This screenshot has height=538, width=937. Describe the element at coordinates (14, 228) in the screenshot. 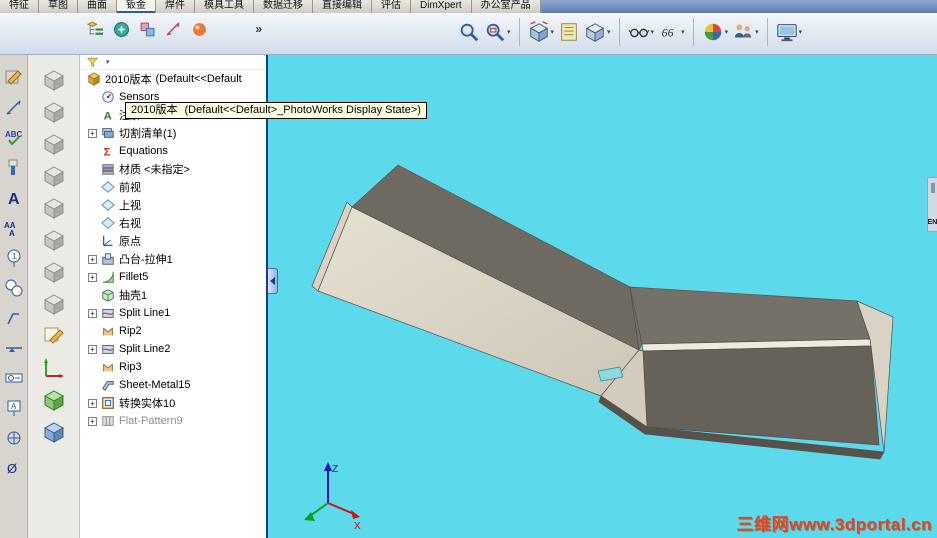

I see `linear-note-pattern-icon: AA A` at that location.